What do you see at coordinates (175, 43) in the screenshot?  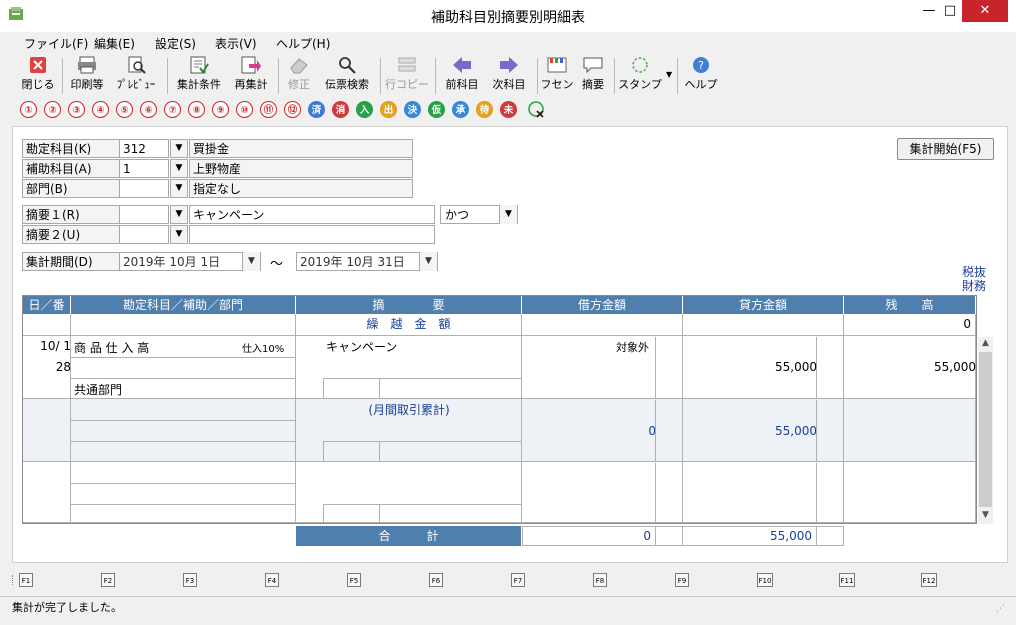 I see `menu-settings: 設定(S)` at bounding box center [175, 43].